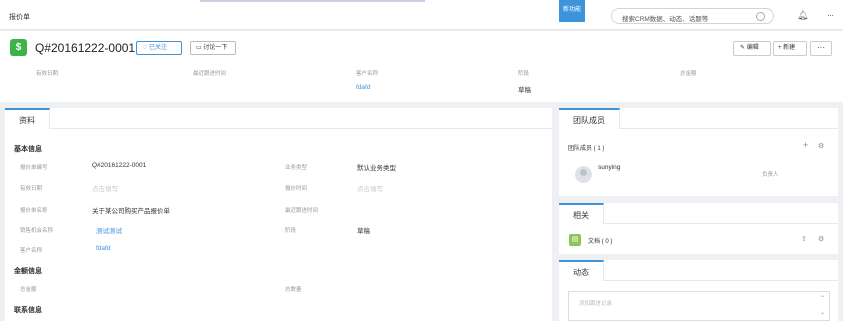  Describe the element at coordinates (804, 239) in the screenshot. I see `upload-icon: ⇧` at that location.